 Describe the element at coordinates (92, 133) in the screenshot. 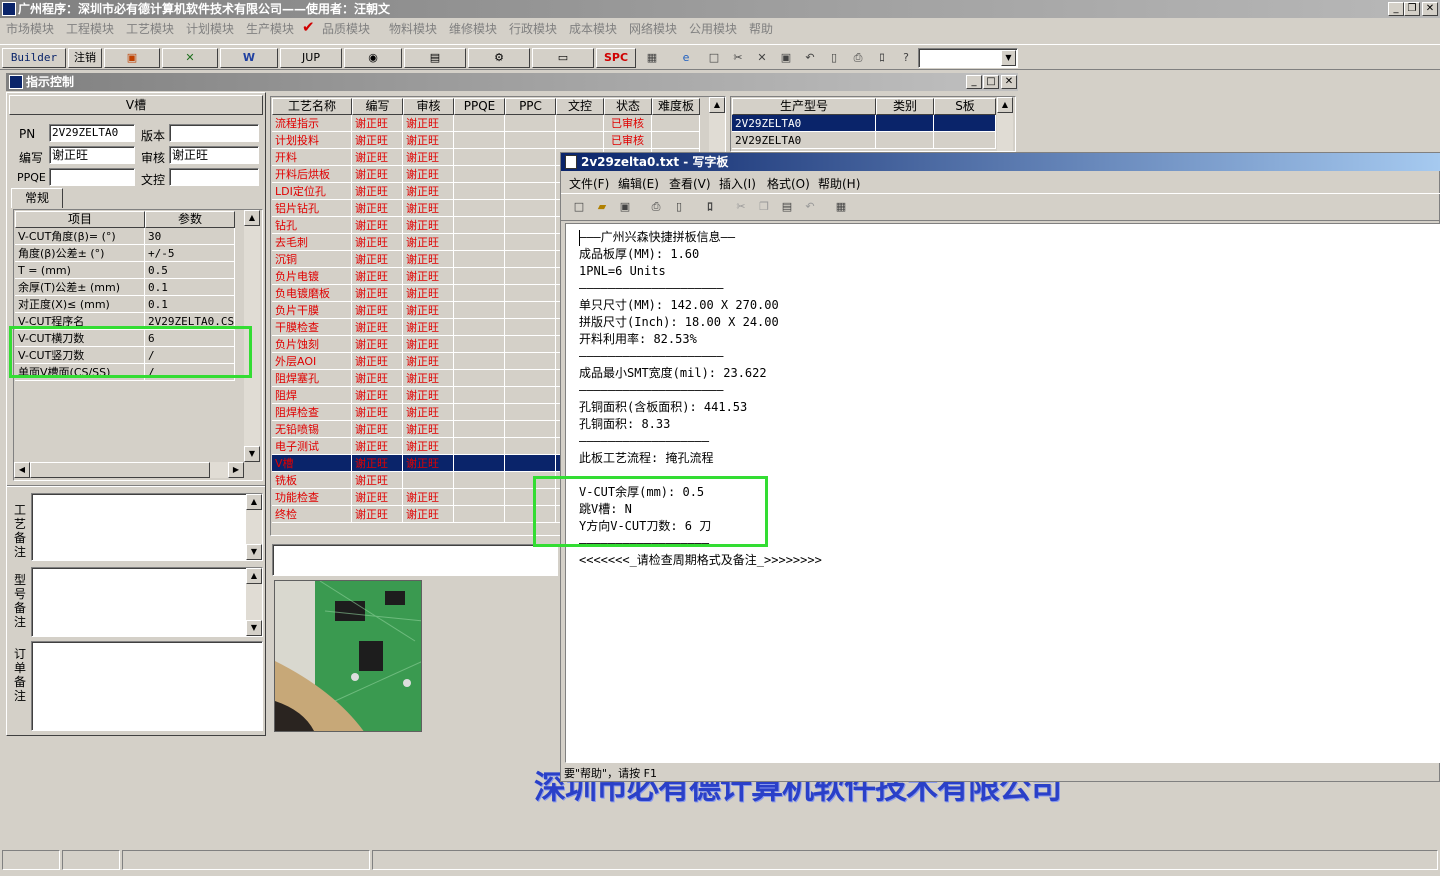

I see `pn-field: 2V29ZELTA0` at that location.